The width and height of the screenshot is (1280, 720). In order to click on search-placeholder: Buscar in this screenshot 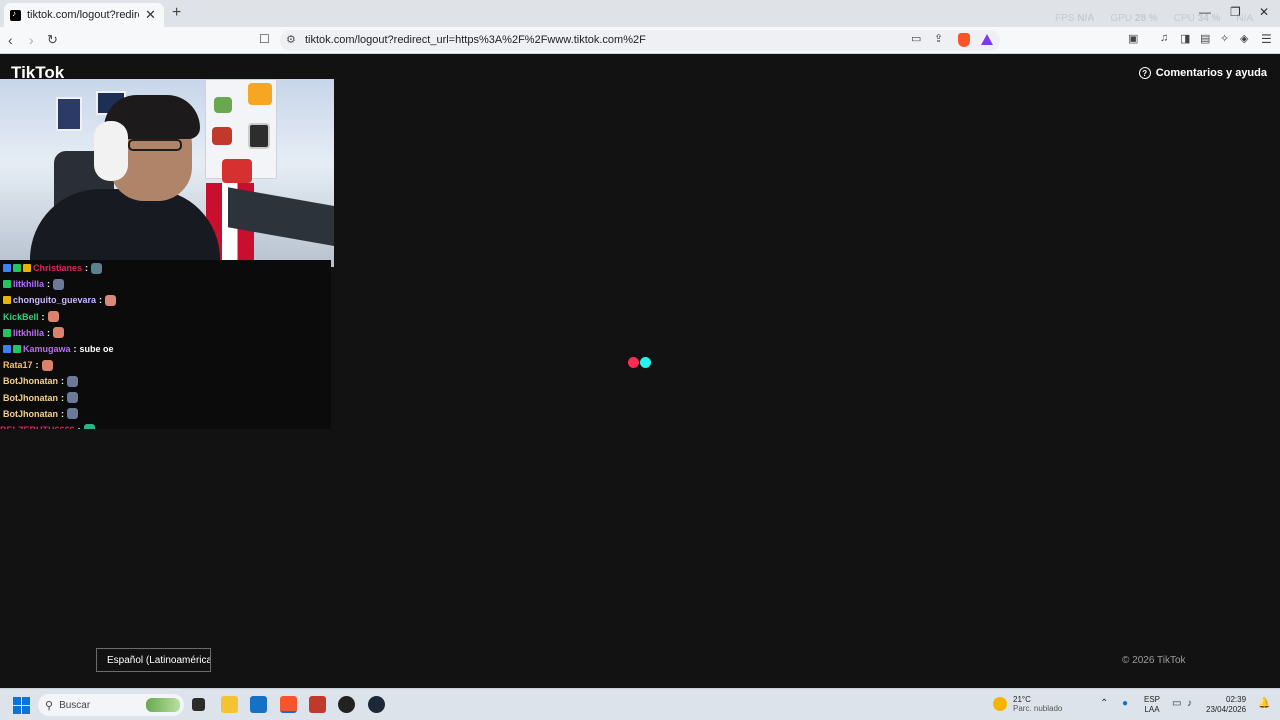, I will do `click(75, 705)`.